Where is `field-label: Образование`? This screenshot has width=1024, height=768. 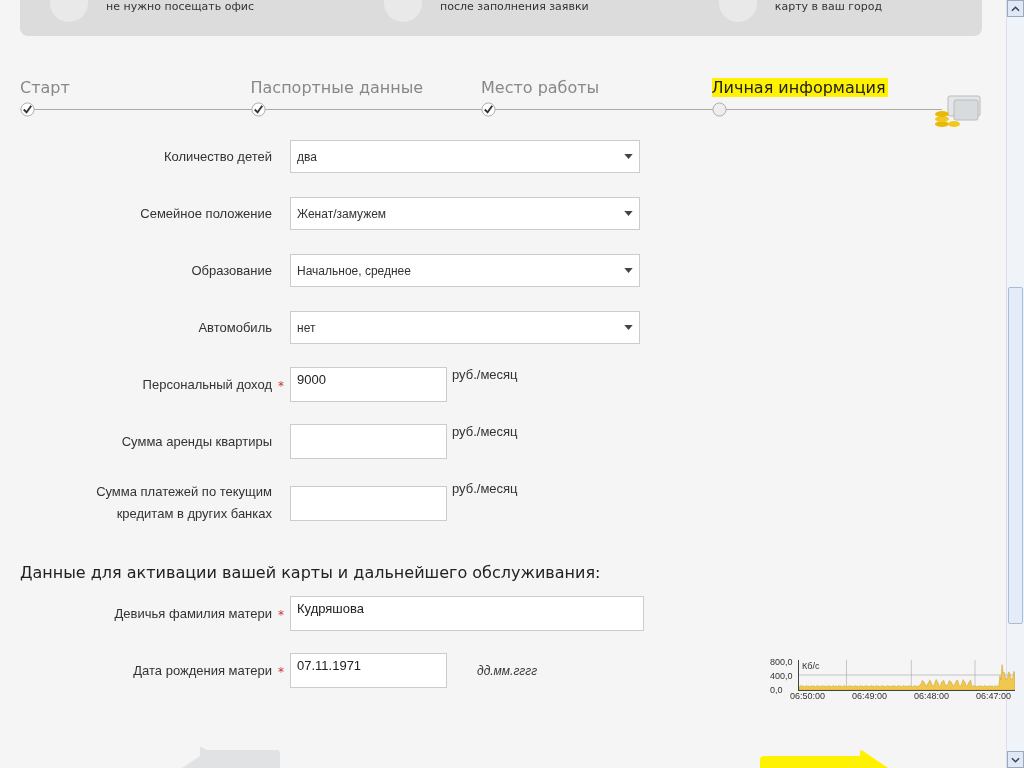 field-label: Образование is located at coordinates (231, 270).